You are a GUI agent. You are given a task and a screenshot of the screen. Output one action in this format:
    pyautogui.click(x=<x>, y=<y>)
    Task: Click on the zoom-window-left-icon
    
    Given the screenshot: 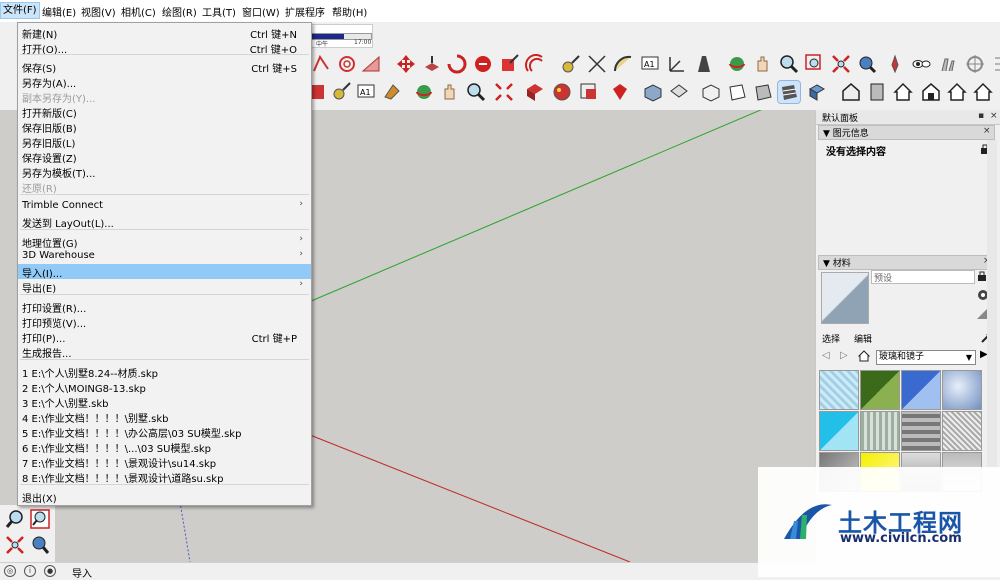 What is the action you would take?
    pyautogui.click(x=40, y=519)
    